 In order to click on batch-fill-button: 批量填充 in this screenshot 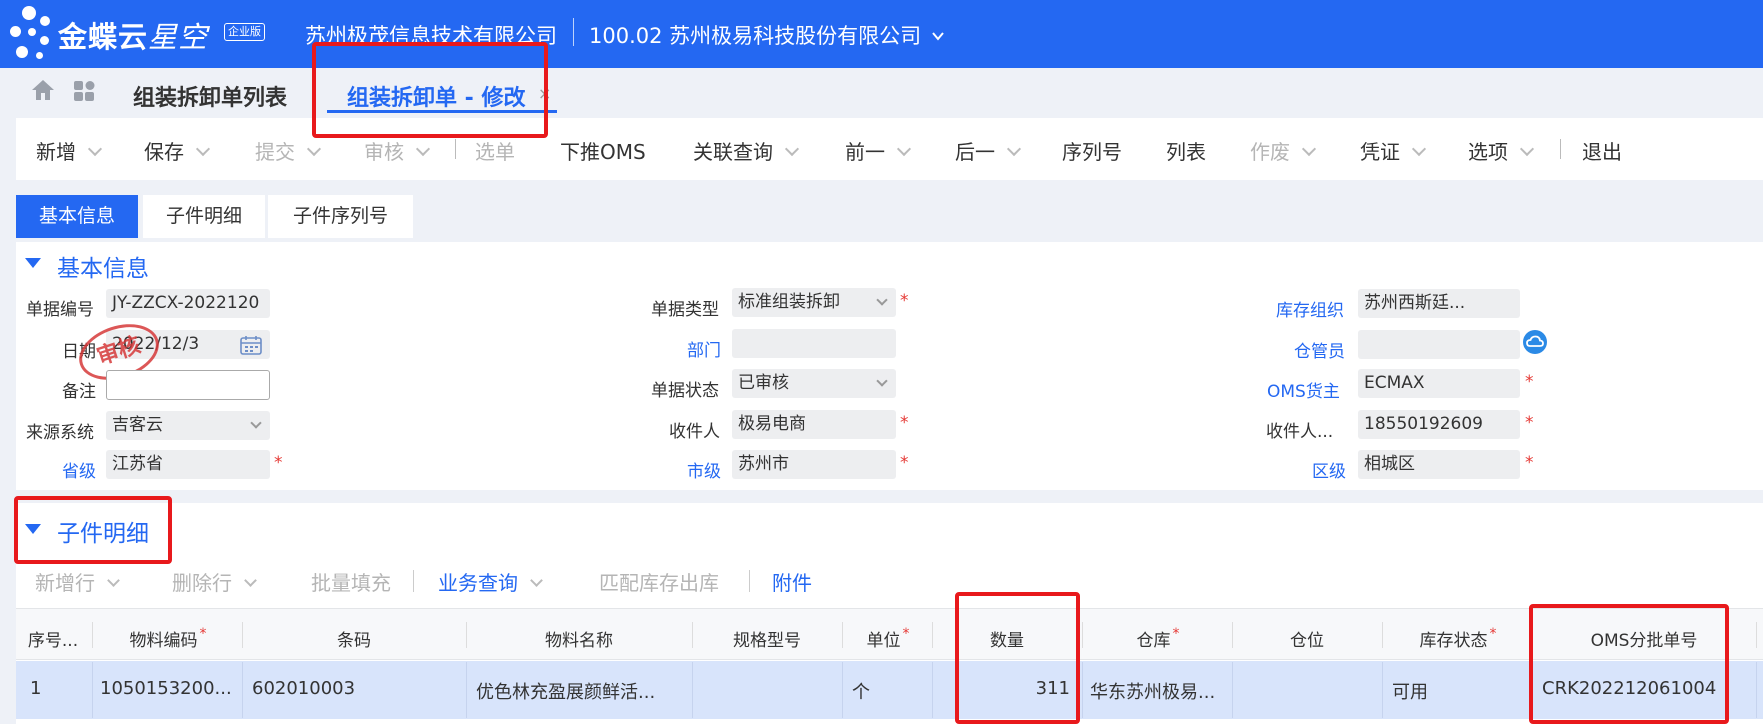, I will do `click(351, 581)`.